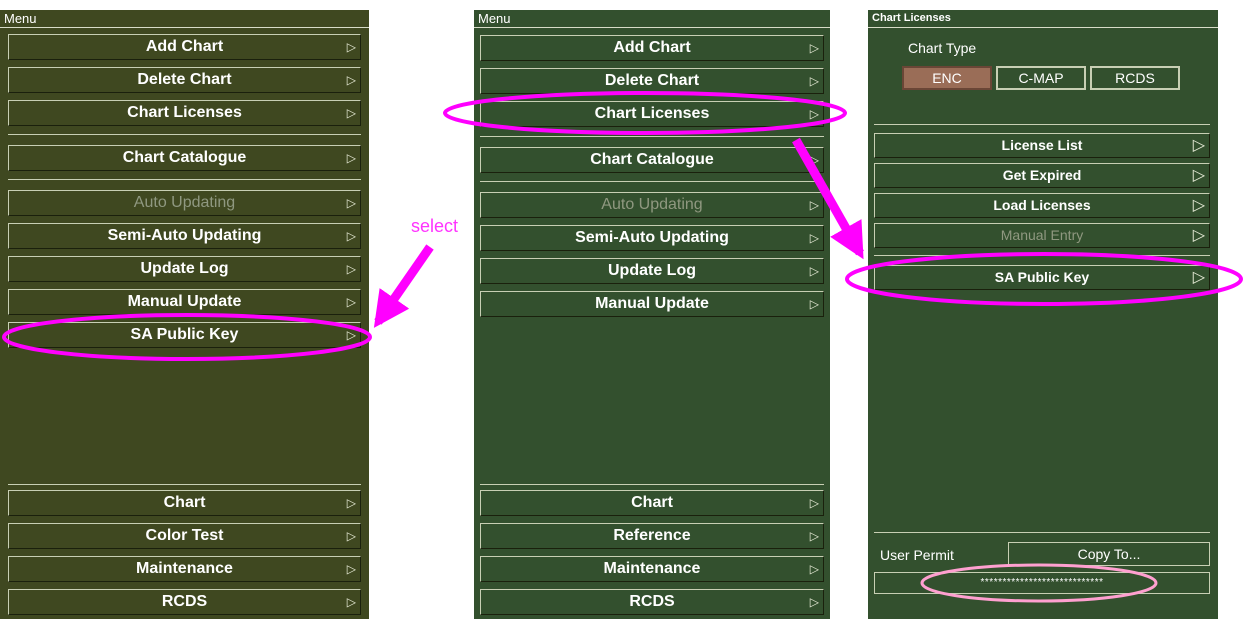 This screenshot has height=619, width=1248. I want to click on button-label: Manual Entry, so click(1042, 235).